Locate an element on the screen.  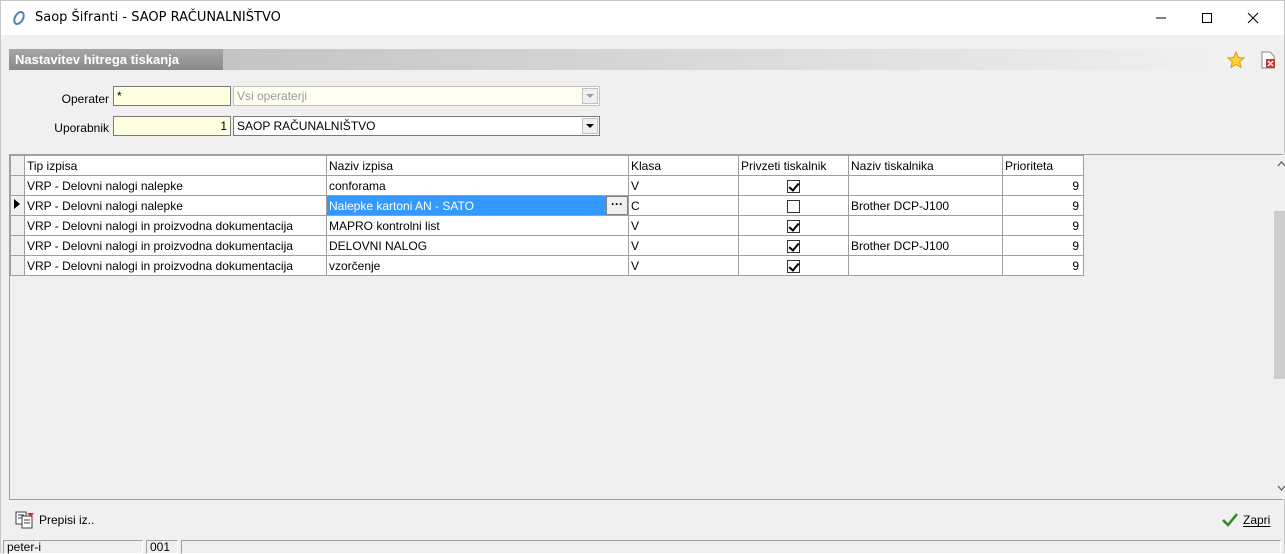
uporabnik-name-dropdown: SAOP RAČUNALNIŠTVO is located at coordinates (416, 126).